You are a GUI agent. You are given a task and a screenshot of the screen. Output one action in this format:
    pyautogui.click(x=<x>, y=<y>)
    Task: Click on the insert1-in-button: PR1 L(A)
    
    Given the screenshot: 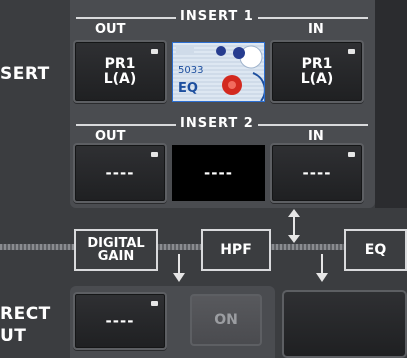 What is the action you would take?
    pyautogui.click(x=317, y=71)
    